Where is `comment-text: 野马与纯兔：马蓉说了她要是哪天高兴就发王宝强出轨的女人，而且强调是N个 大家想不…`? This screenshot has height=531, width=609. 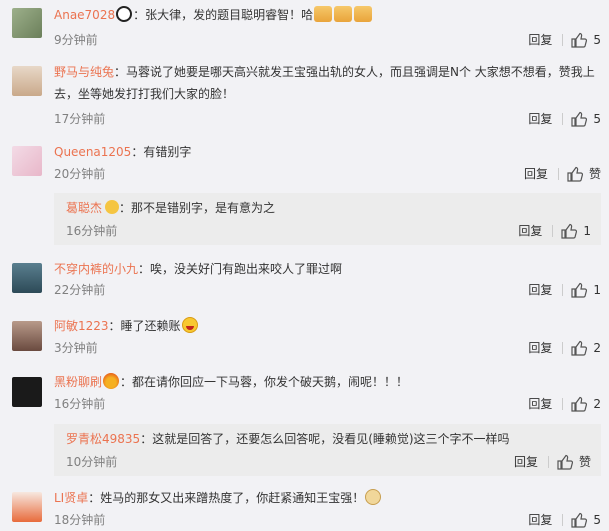 comment-text: 野马与纯兔：马蓉说了她要是哪天高兴就发王宝强出轨的女人，而且强调是N个 大家想不… is located at coordinates (325, 83).